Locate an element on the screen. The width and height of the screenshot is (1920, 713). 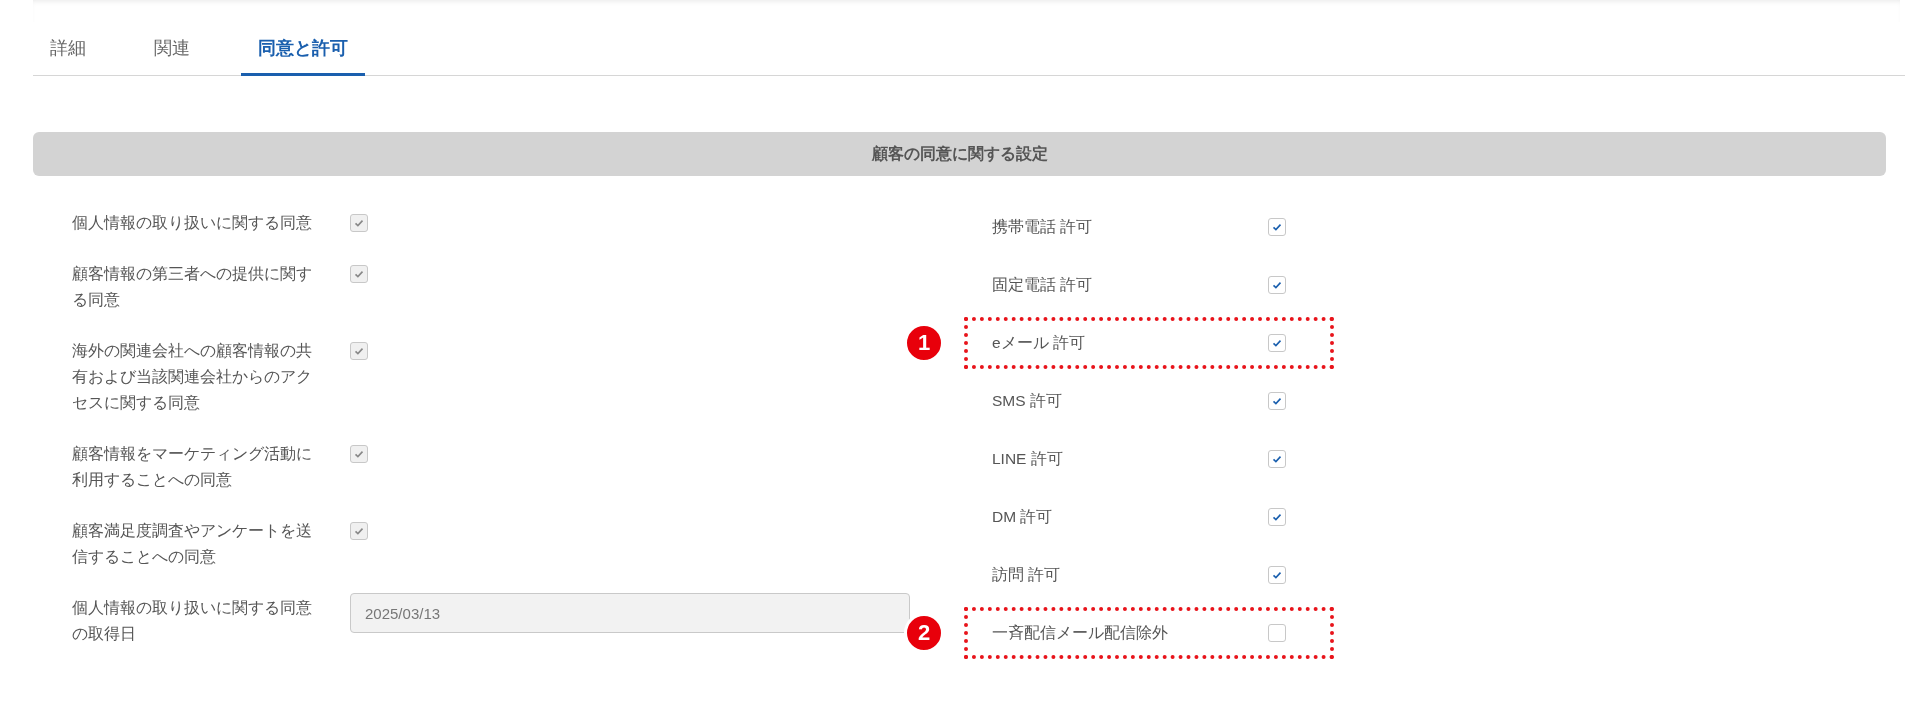
field-label: 顧客情報の第三者への提供に関する同意 is located at coordinates (192, 287).